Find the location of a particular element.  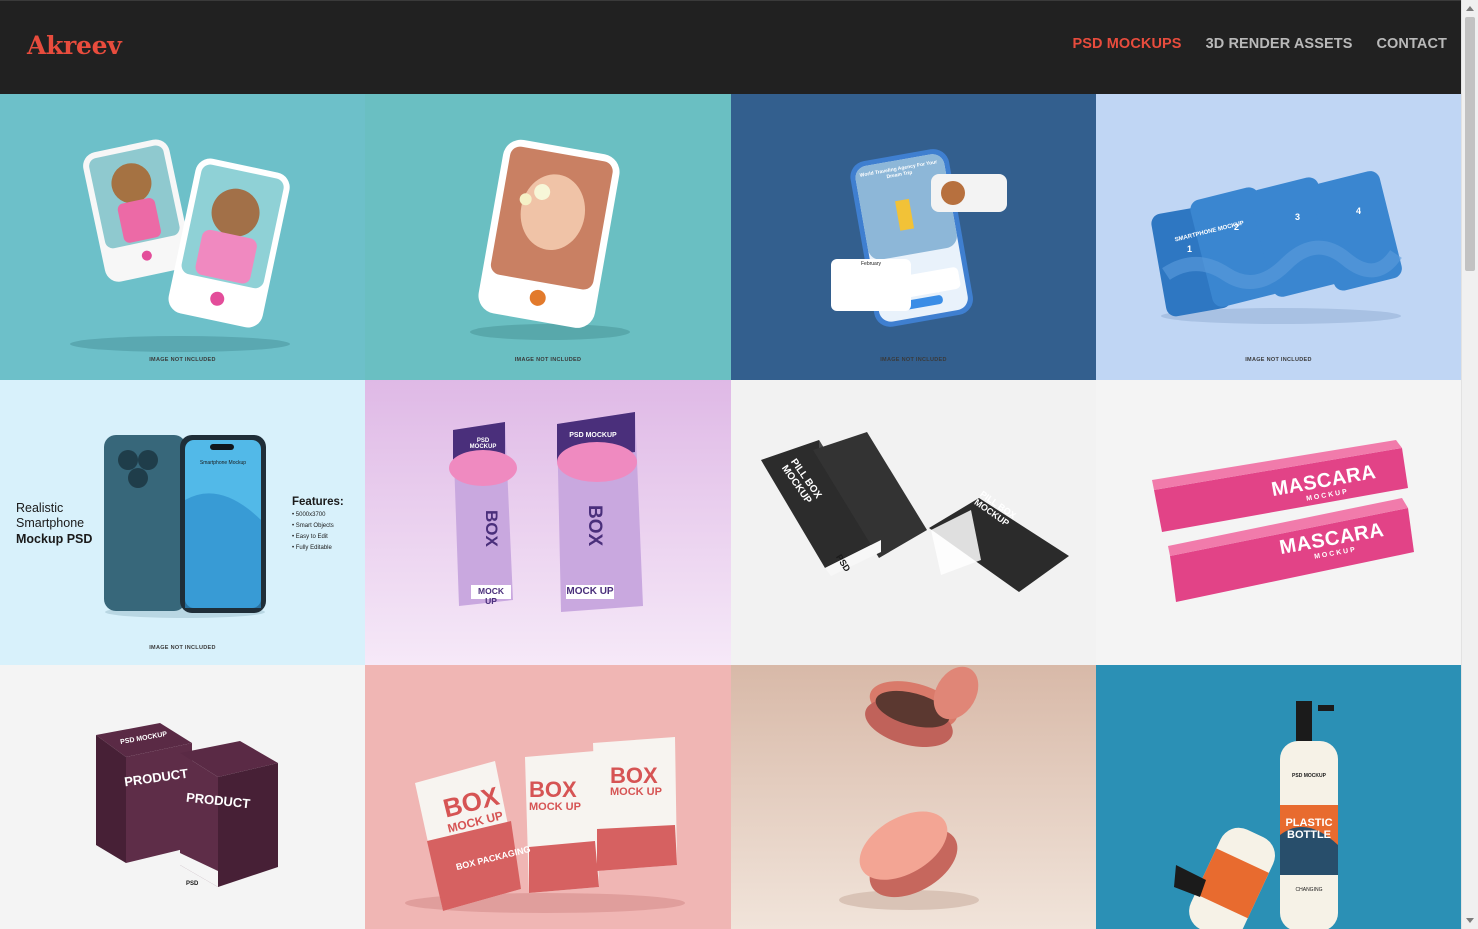

nav-3d-render-assets: 3D RENDER ASSETS is located at coordinates (1279, 44).